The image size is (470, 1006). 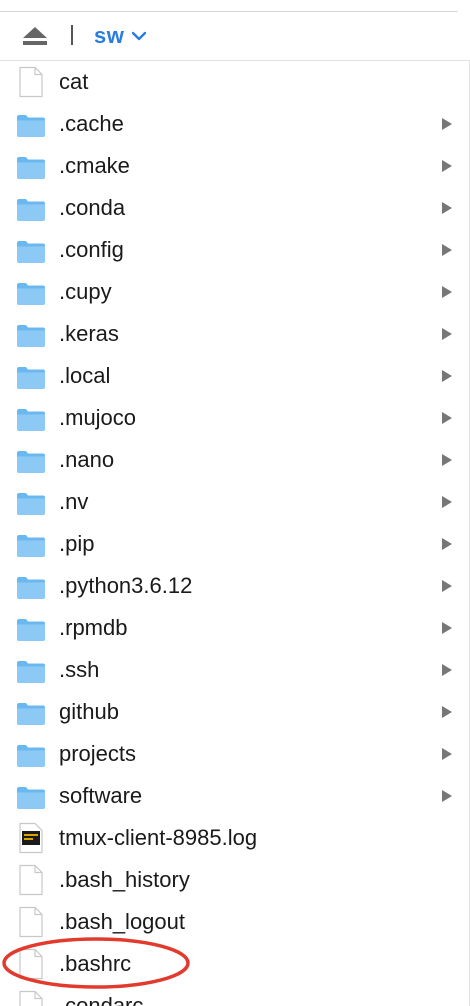 I want to click on folder-row: .keras, so click(x=235, y=334).